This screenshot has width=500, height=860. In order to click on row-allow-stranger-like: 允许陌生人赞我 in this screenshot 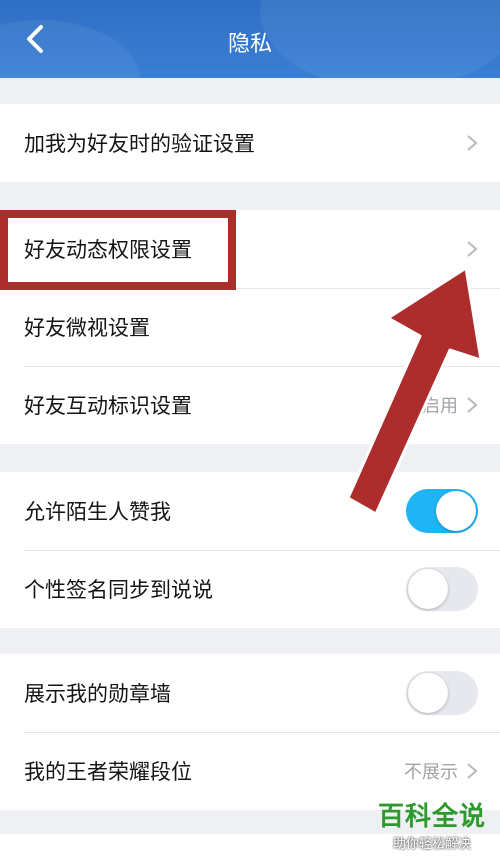, I will do `click(250, 511)`.